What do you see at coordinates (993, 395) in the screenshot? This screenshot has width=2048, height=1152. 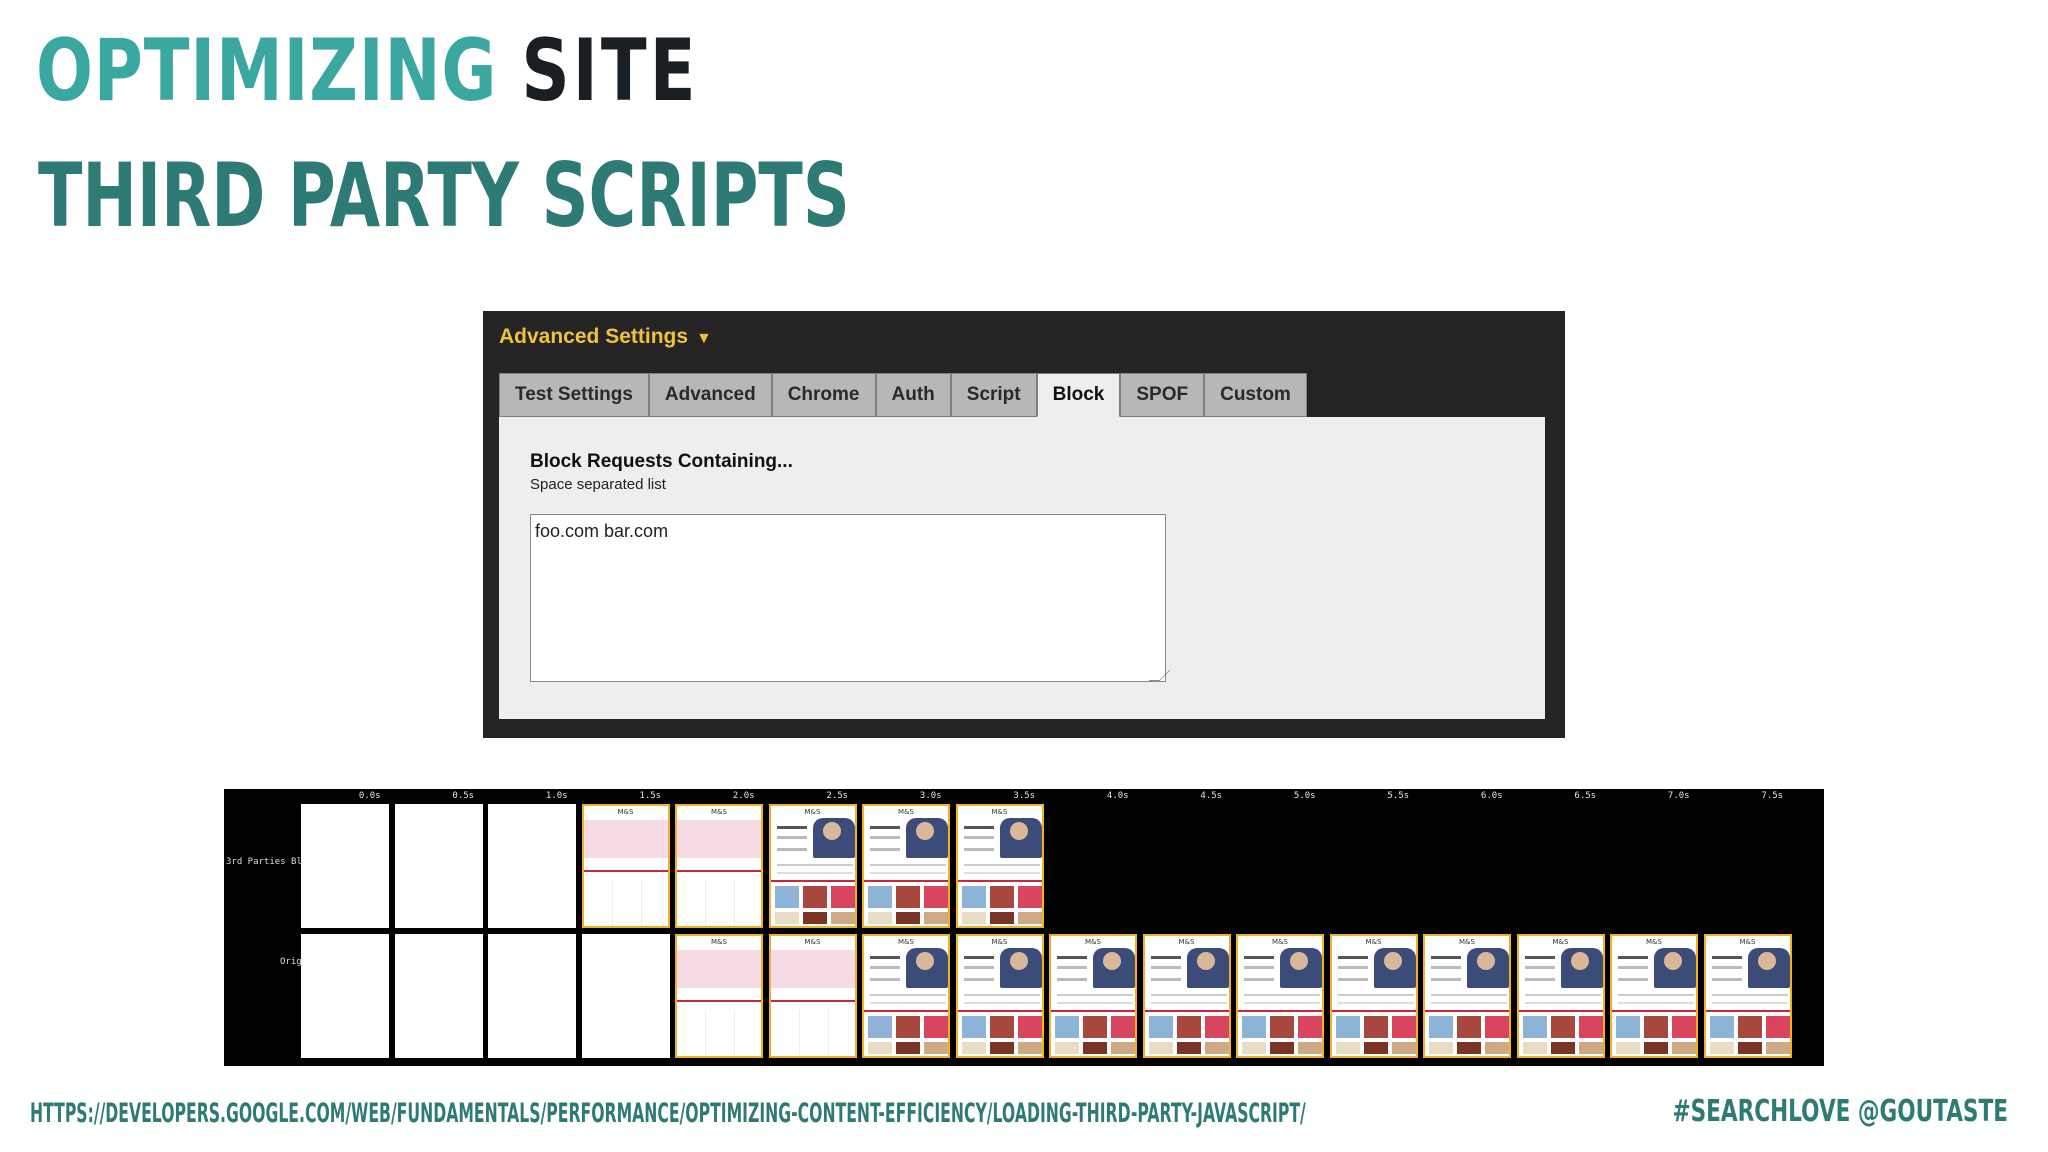 I see `tab-script: Script` at bounding box center [993, 395].